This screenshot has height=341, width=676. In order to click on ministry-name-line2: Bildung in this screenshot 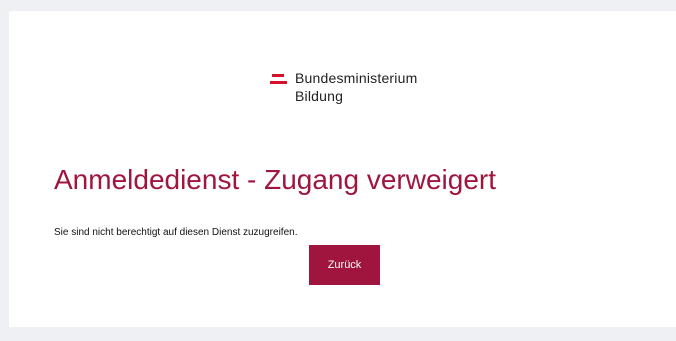, I will do `click(319, 96)`.